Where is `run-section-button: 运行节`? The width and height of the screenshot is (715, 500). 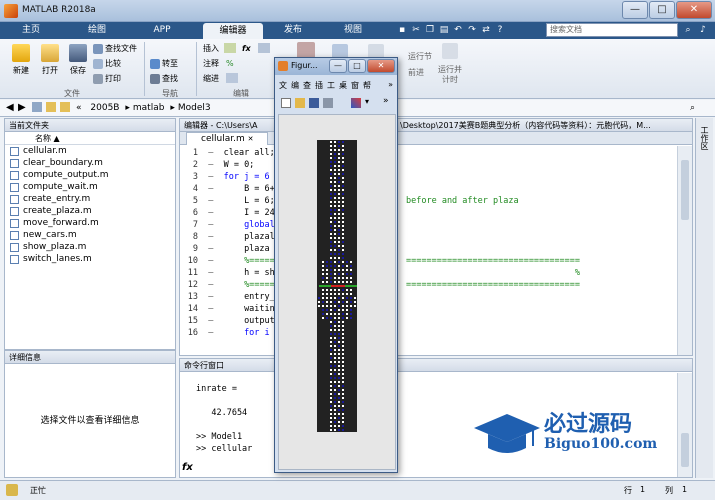
run-section-button: 运行节 is located at coordinates (420, 57).